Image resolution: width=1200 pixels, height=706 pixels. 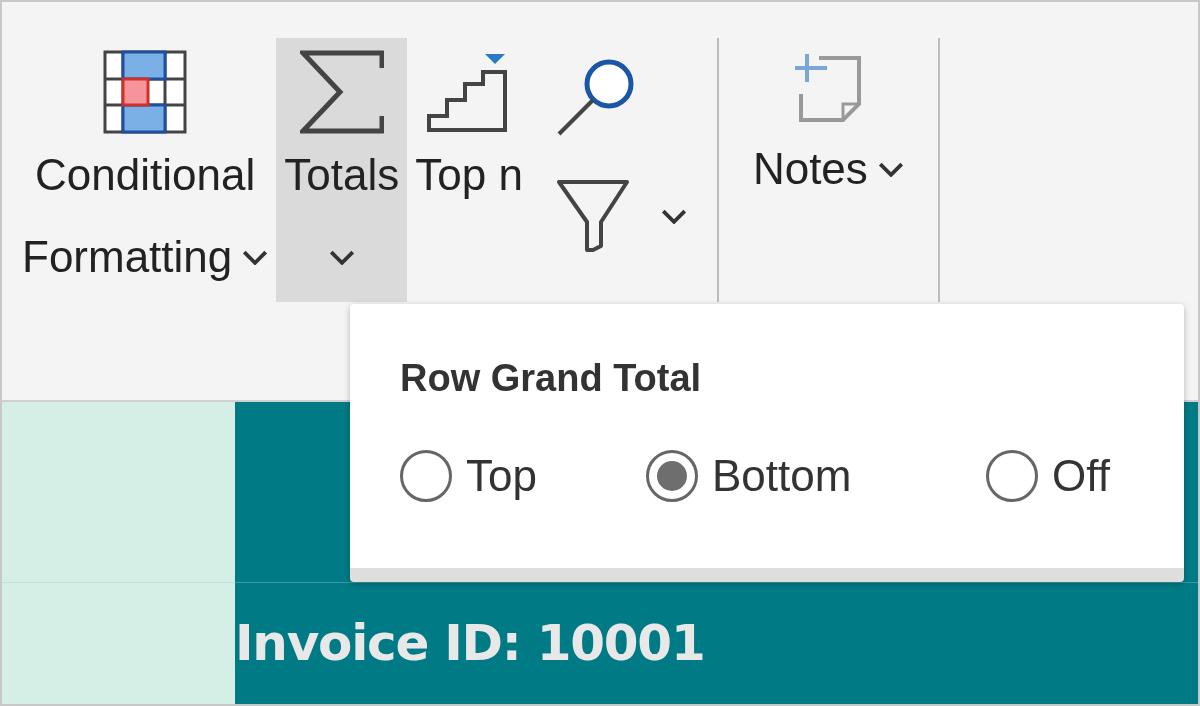 I want to click on radio-option: Bottom, so click(x=816, y=476).